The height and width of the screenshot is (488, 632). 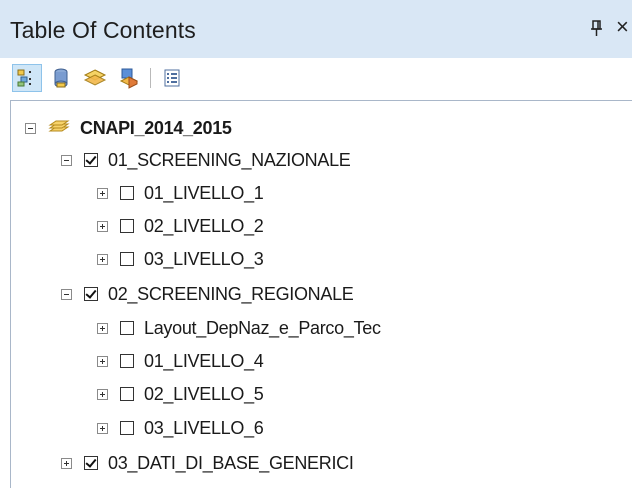 I want to click on pin-icon, so click(x=597, y=28).